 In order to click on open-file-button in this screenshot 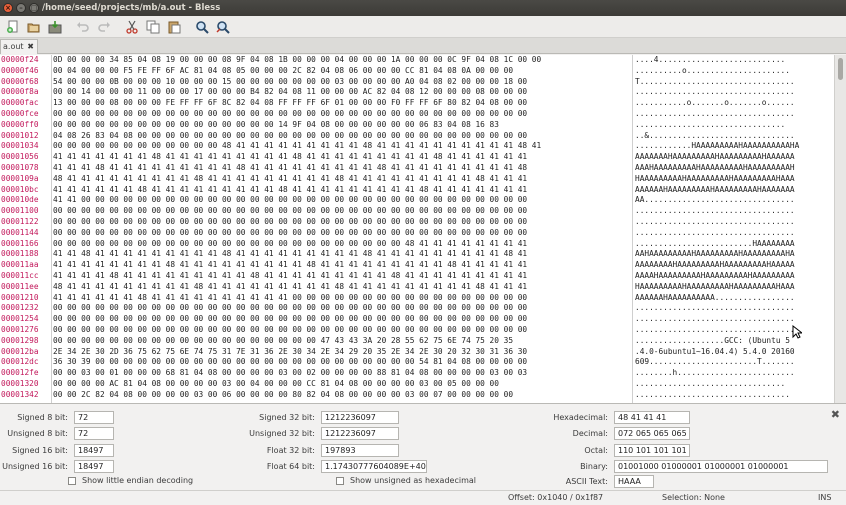, I will do `click(34, 27)`.